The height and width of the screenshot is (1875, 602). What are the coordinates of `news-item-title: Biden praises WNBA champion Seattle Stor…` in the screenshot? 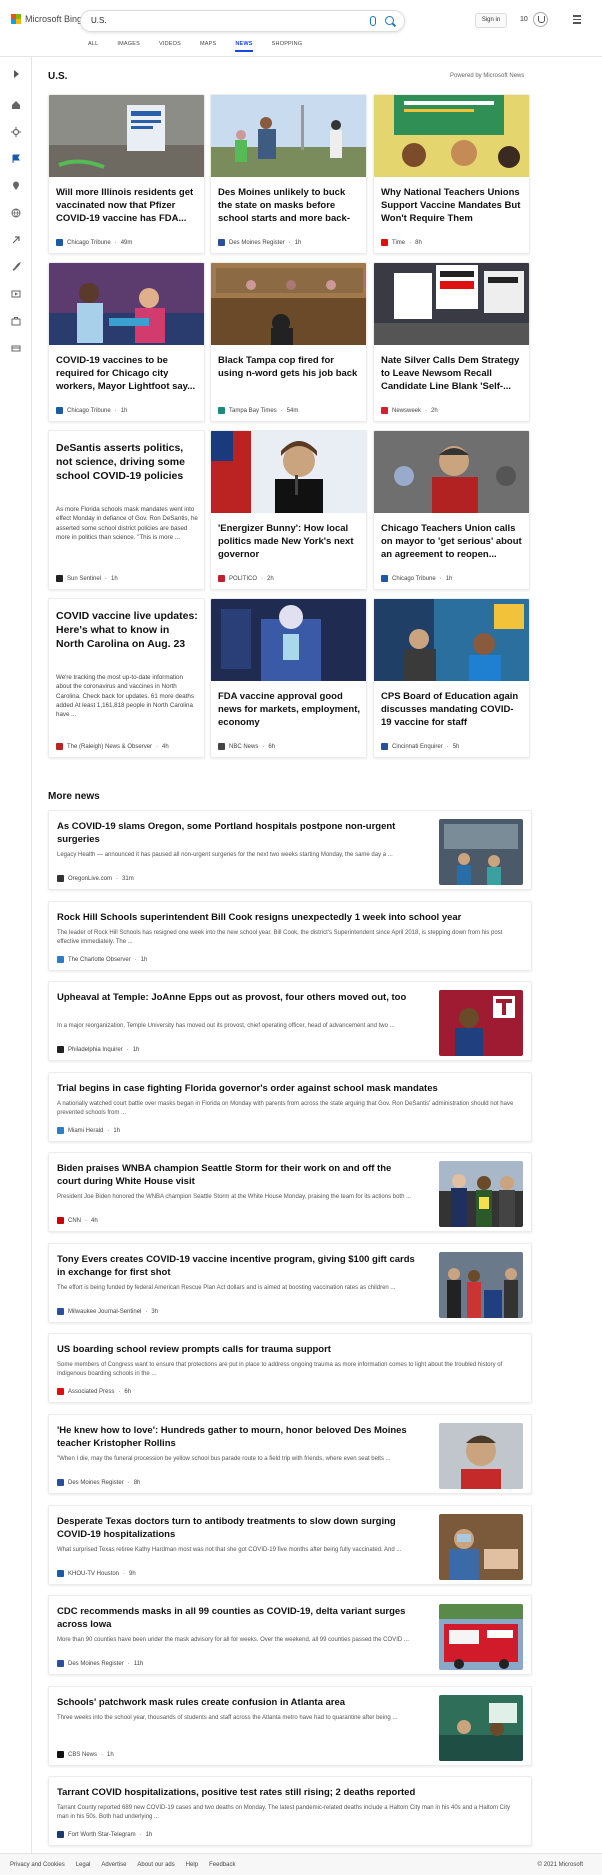 It's located at (237, 1175).